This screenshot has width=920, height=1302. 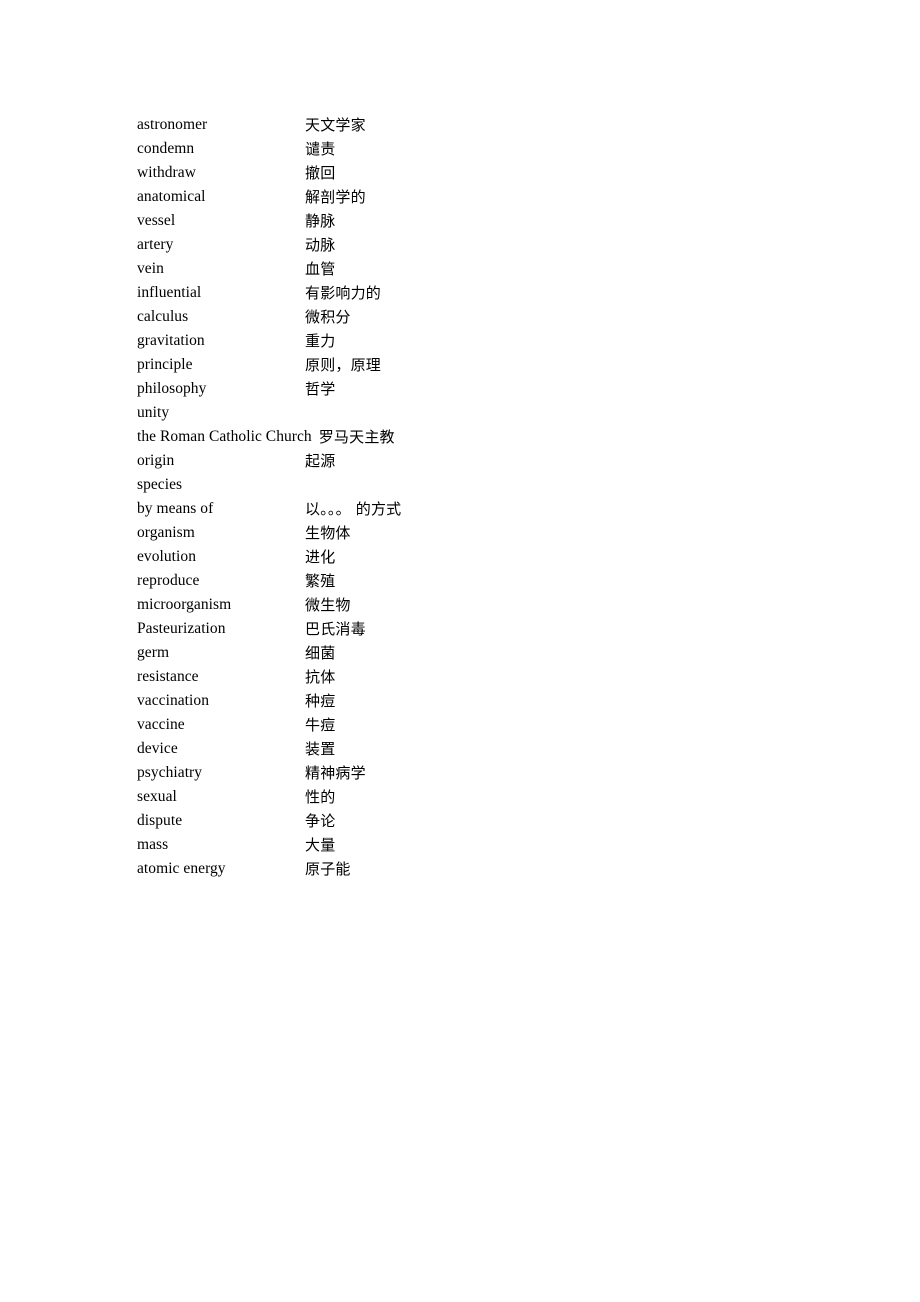 What do you see at coordinates (487, 365) in the screenshot?
I see `vocabulary-entry: principle 原则，原理` at bounding box center [487, 365].